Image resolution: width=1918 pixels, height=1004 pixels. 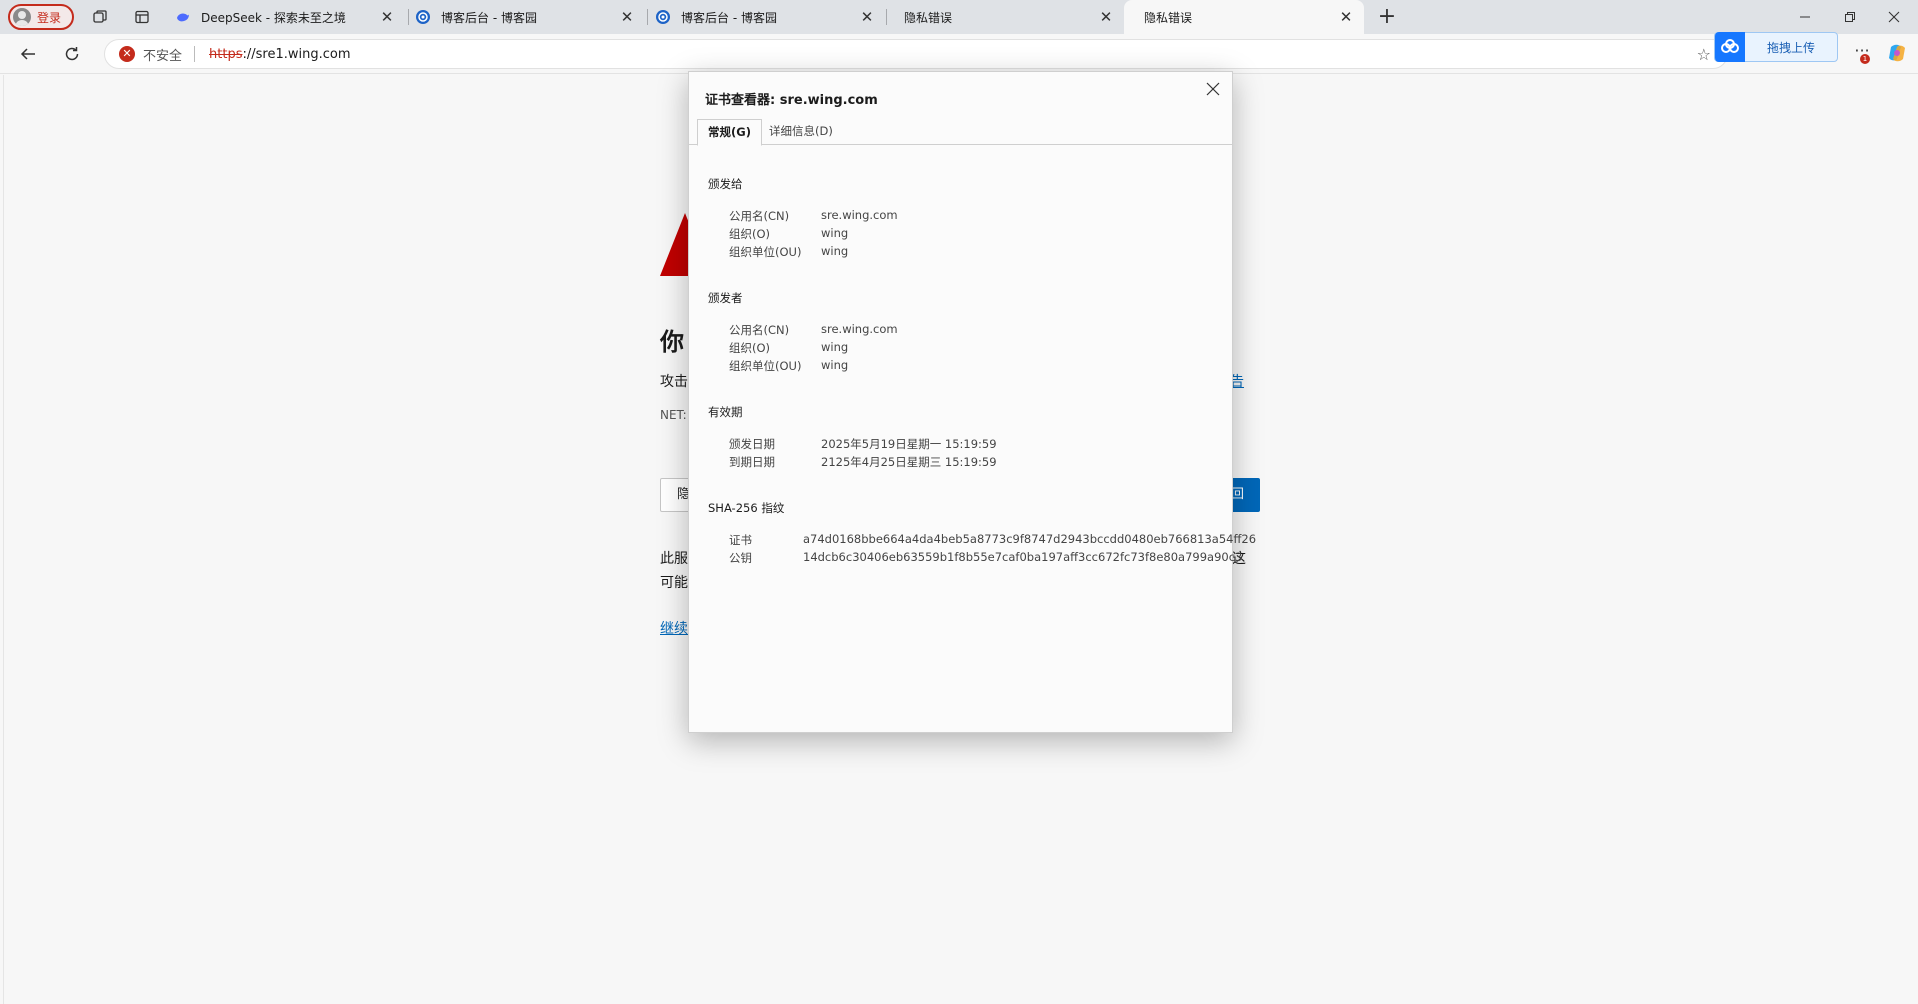 I want to click on notification-badge: 1, so click(x=1865, y=59).